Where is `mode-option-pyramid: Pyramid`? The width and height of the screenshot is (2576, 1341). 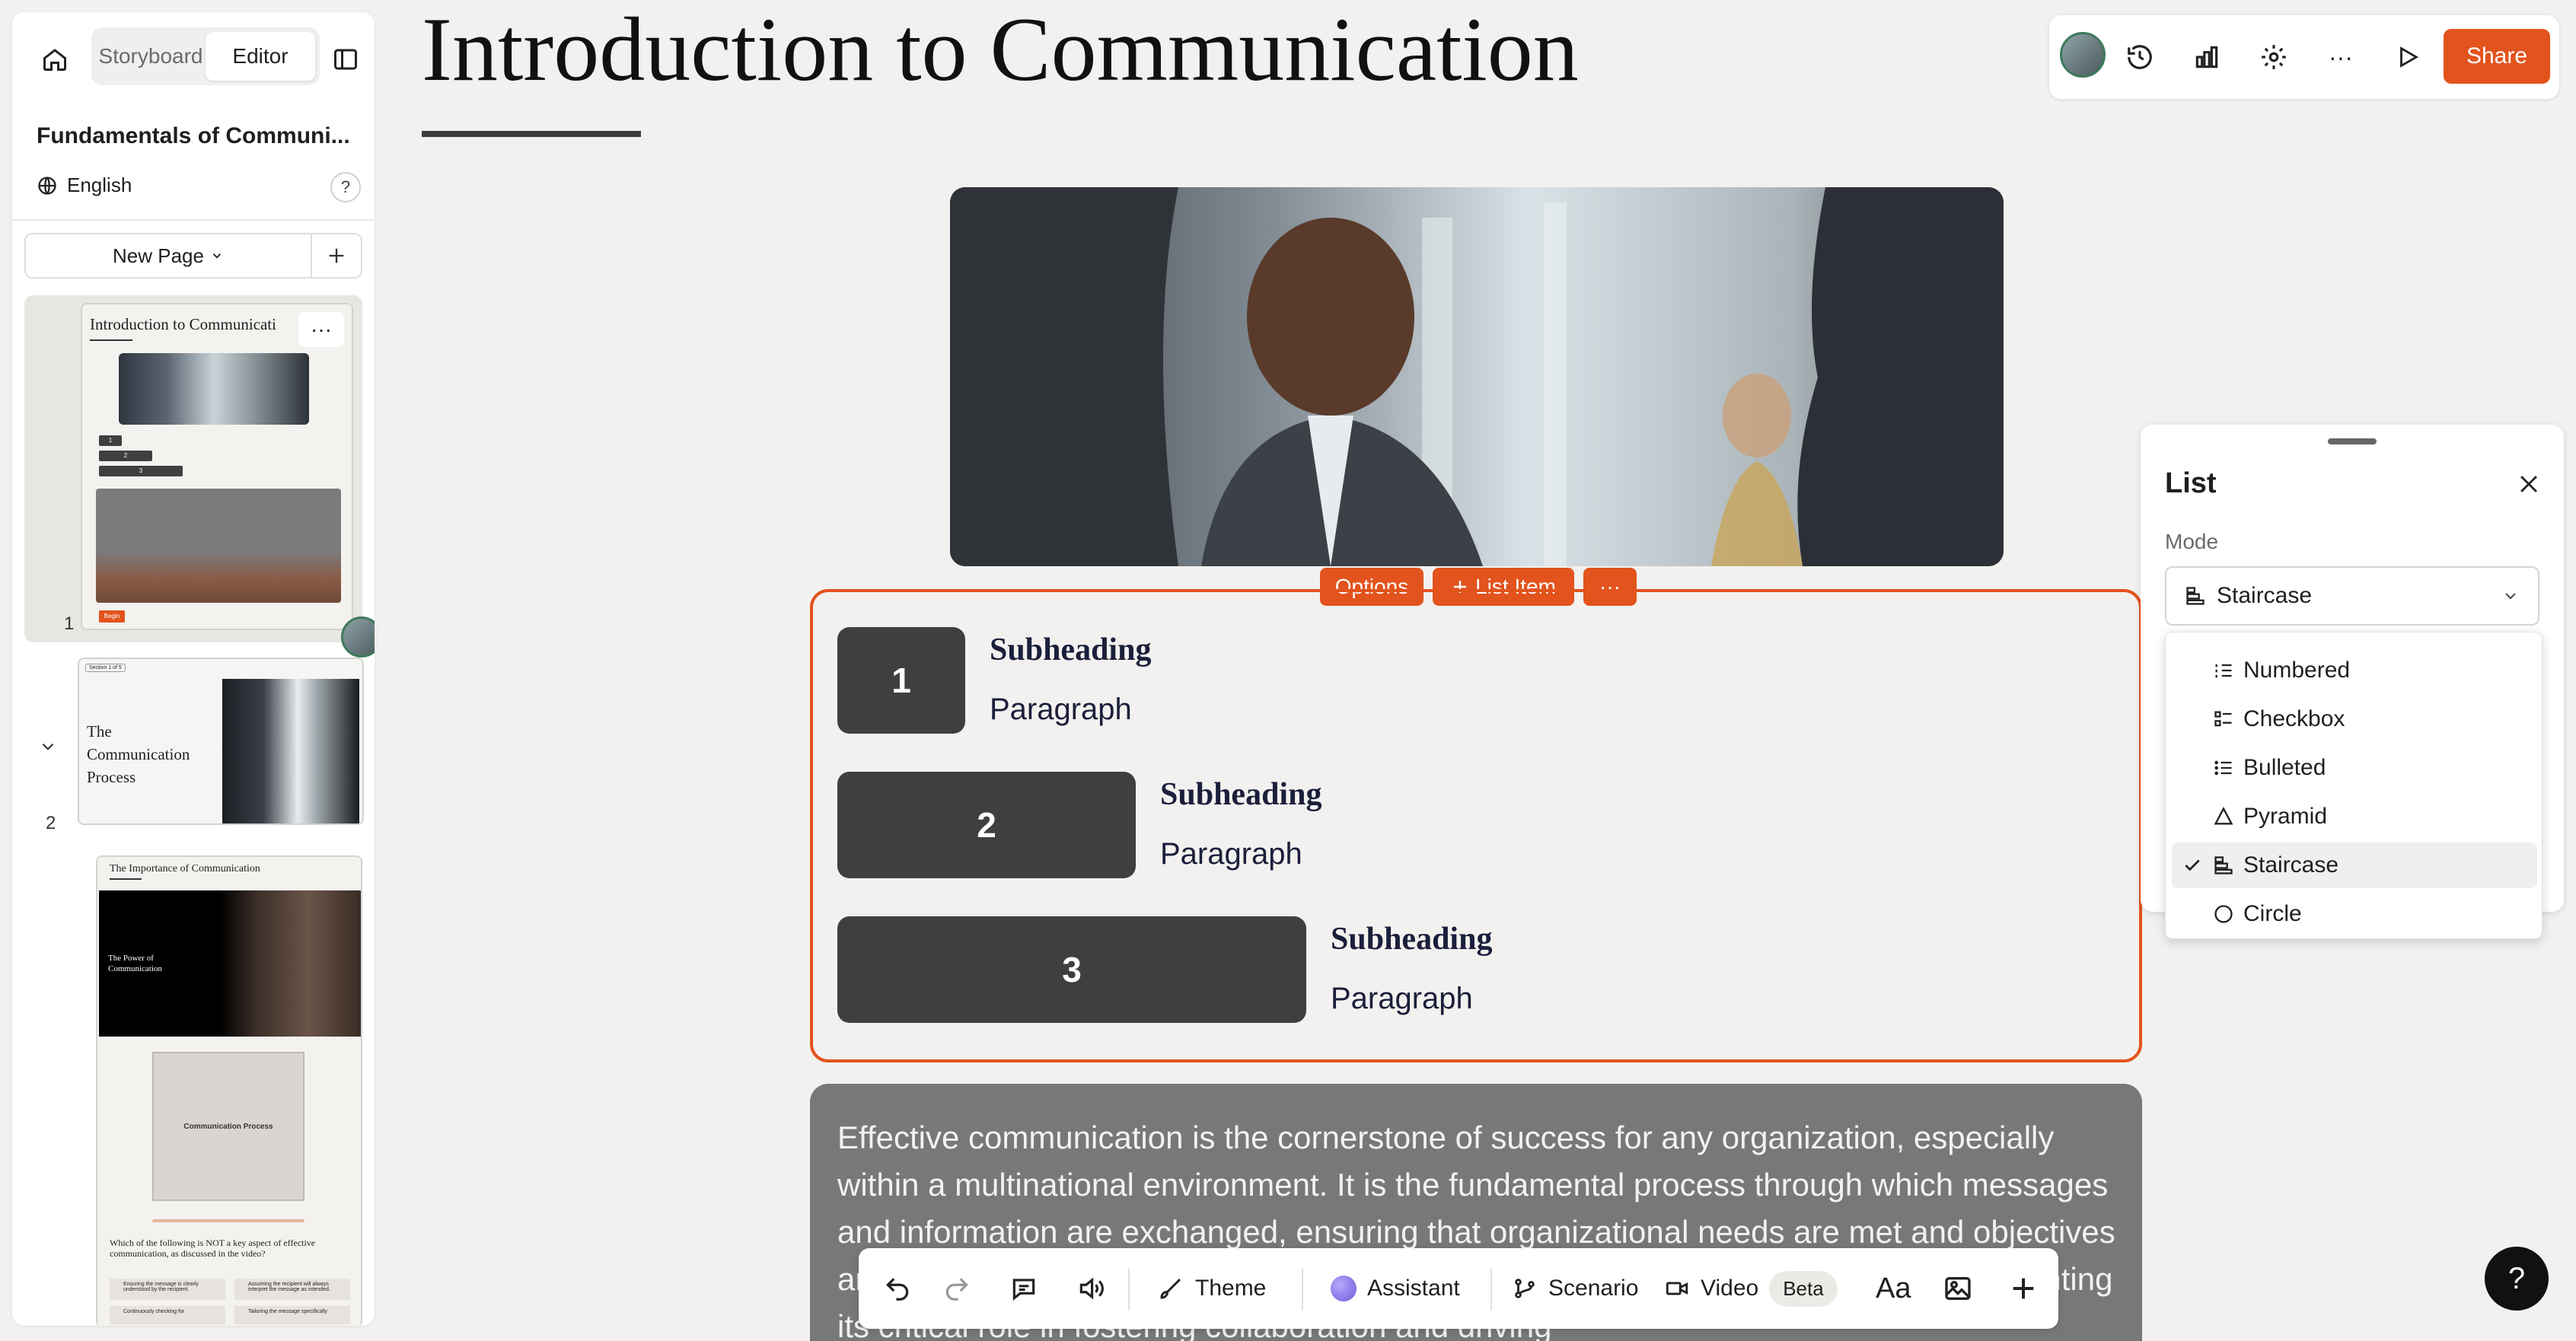
mode-option-pyramid: Pyramid is located at coordinates (2354, 816).